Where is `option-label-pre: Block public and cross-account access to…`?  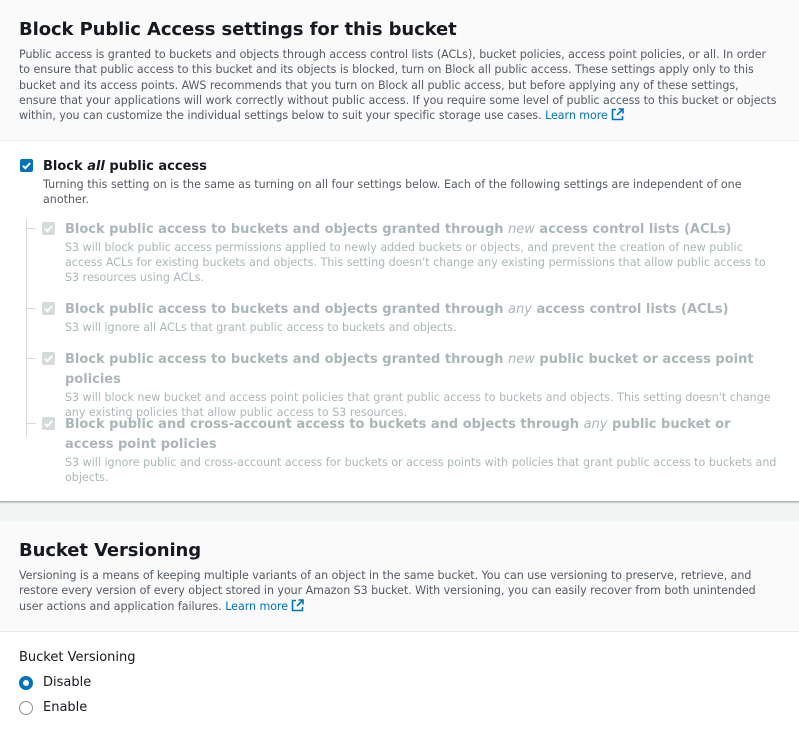 option-label-pre: Block public and cross-account access to… is located at coordinates (324, 424).